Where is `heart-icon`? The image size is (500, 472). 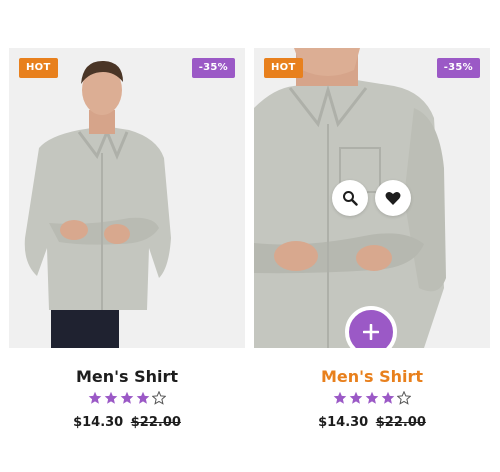
heart-icon is located at coordinates (393, 198).